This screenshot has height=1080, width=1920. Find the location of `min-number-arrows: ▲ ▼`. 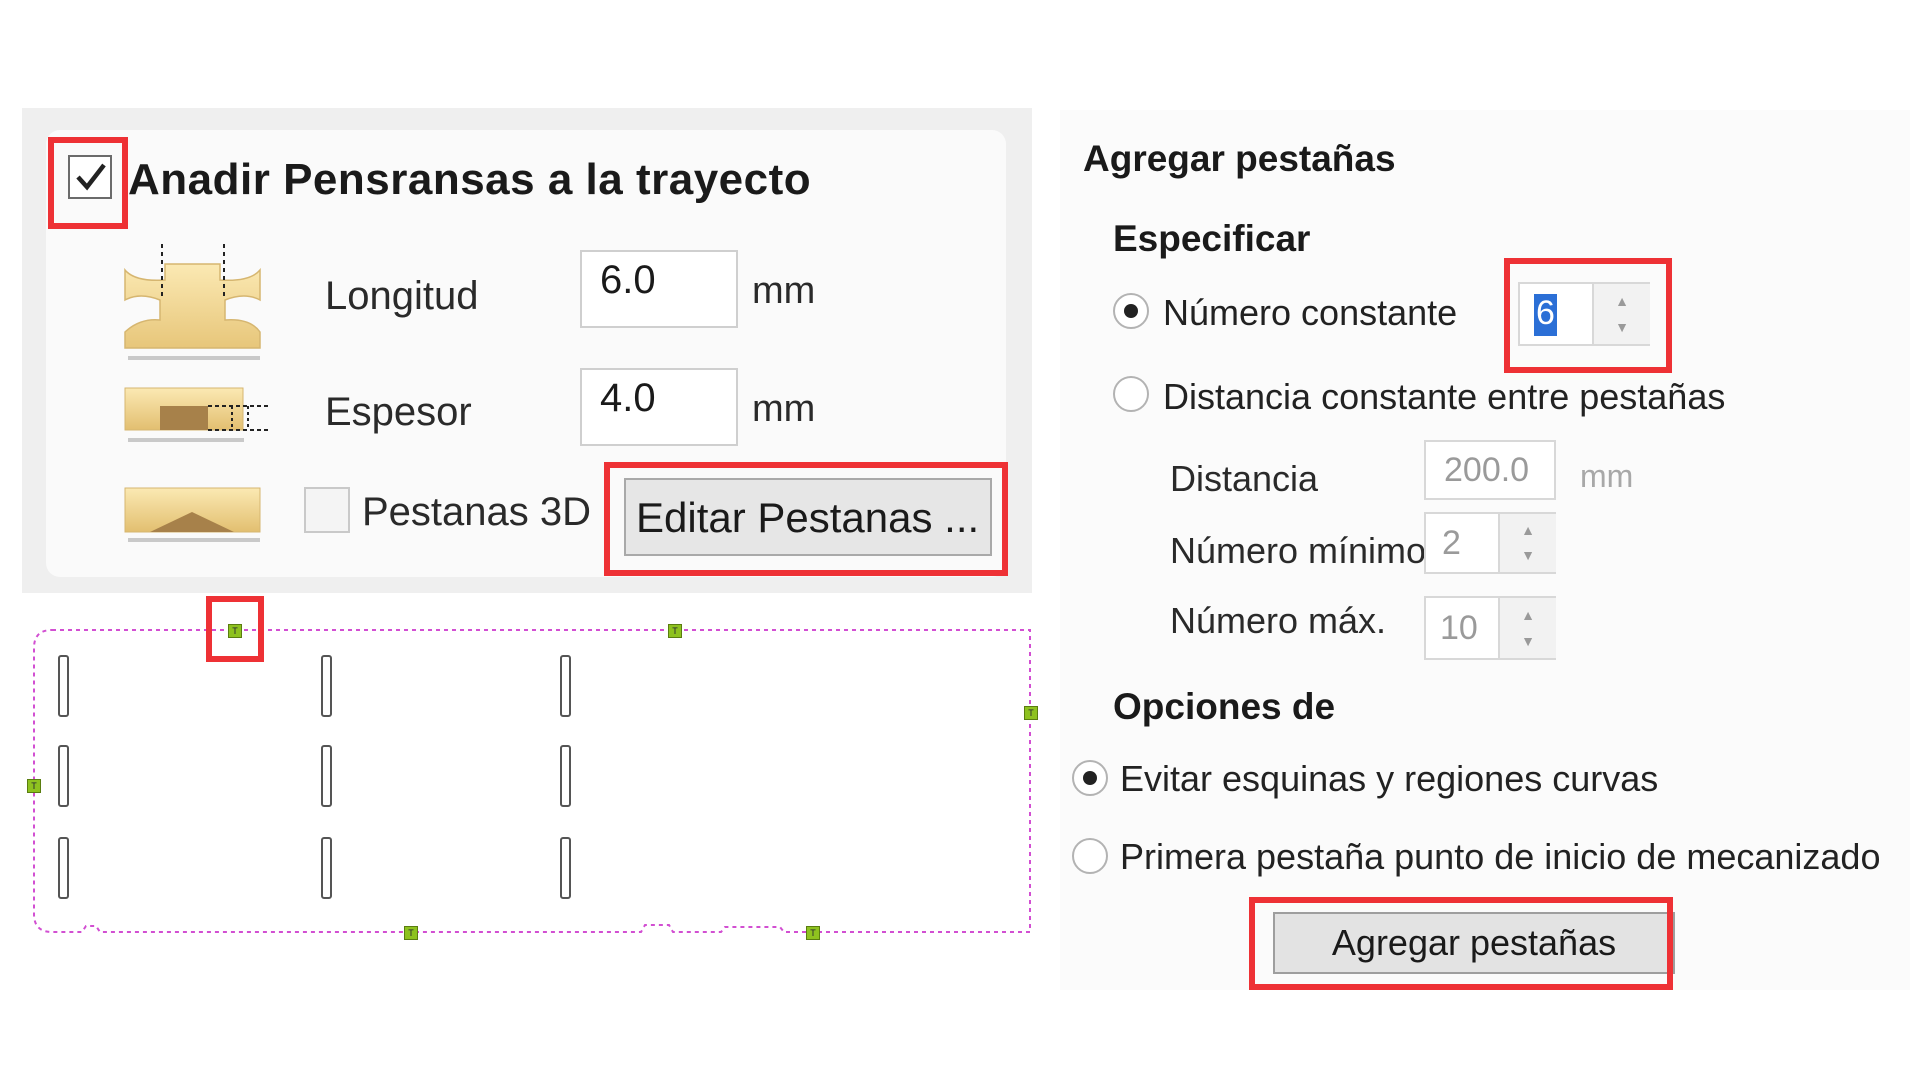

min-number-arrows: ▲ ▼ is located at coordinates (1527, 543).